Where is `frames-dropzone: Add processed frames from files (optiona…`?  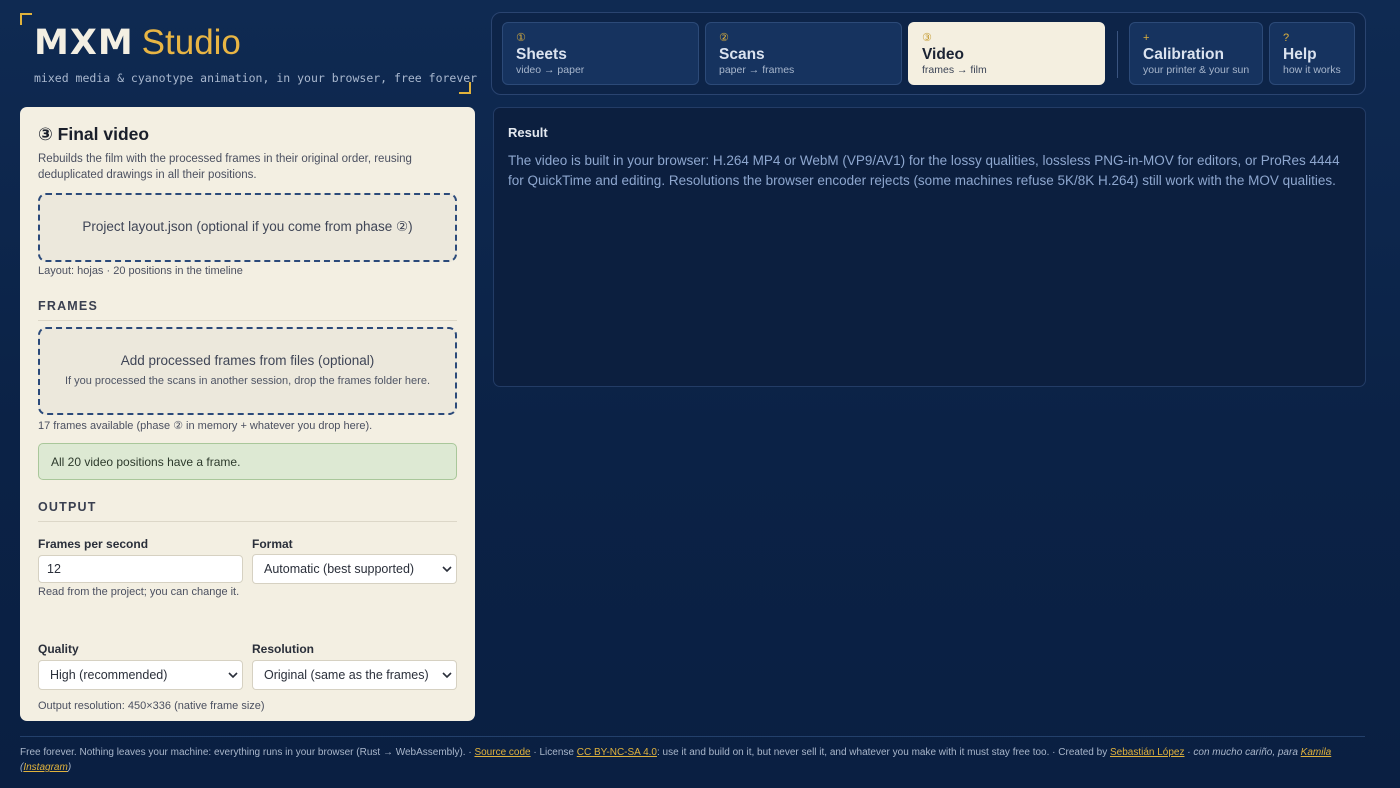 frames-dropzone: Add processed frames from files (optiona… is located at coordinates (247, 371).